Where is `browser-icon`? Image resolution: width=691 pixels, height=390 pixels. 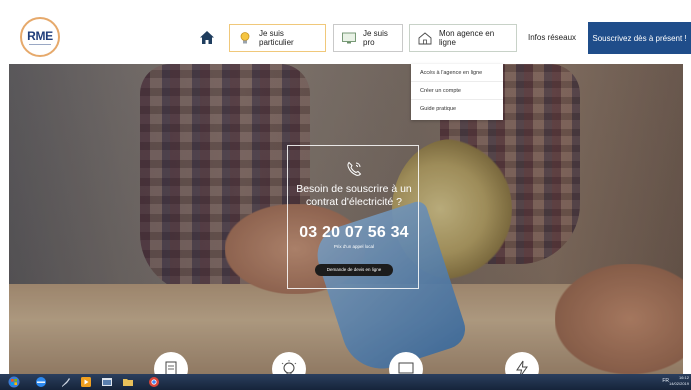 browser-icon is located at coordinates (41, 382).